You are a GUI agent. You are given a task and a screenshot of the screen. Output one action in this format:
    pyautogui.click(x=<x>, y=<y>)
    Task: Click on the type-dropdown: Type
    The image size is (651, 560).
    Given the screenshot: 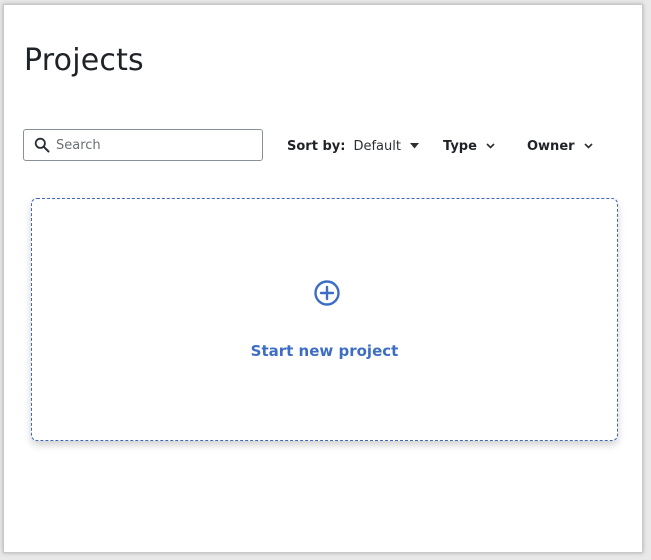 What is the action you would take?
    pyautogui.click(x=469, y=146)
    